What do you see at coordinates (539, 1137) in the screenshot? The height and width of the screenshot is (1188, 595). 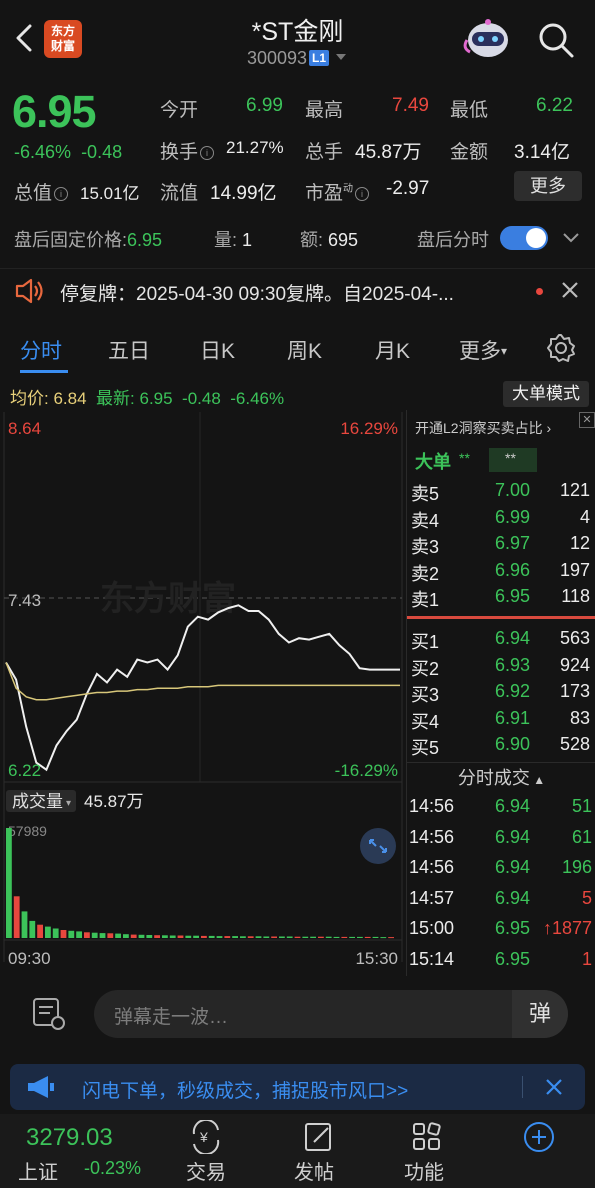 I see `plus-icon` at bounding box center [539, 1137].